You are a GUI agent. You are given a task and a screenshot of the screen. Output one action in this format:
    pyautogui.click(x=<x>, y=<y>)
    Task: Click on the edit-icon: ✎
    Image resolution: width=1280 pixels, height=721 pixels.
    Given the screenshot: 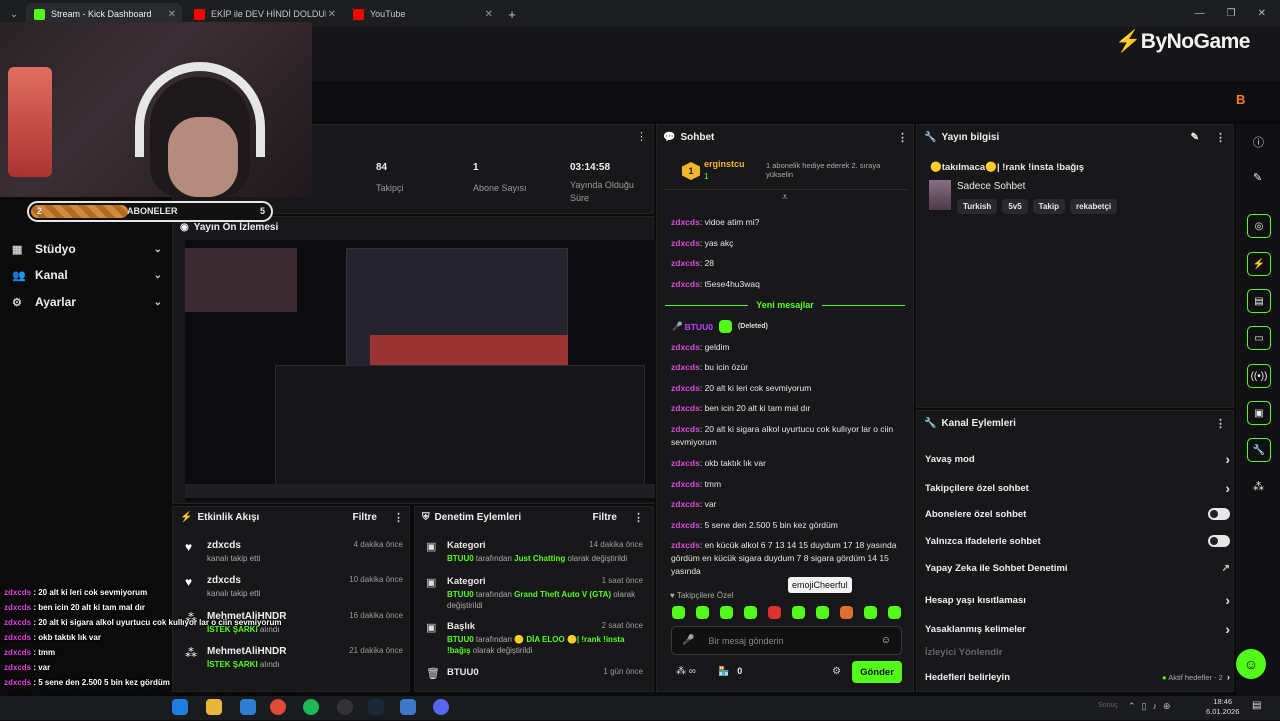 What is the action you would take?
    pyautogui.click(x=1195, y=137)
    